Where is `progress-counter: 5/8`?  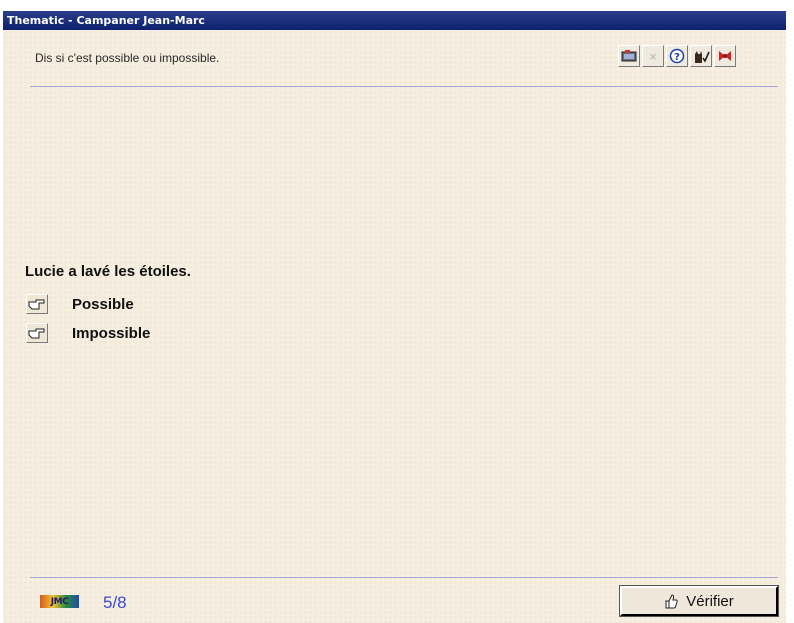 progress-counter: 5/8 is located at coordinates (115, 602).